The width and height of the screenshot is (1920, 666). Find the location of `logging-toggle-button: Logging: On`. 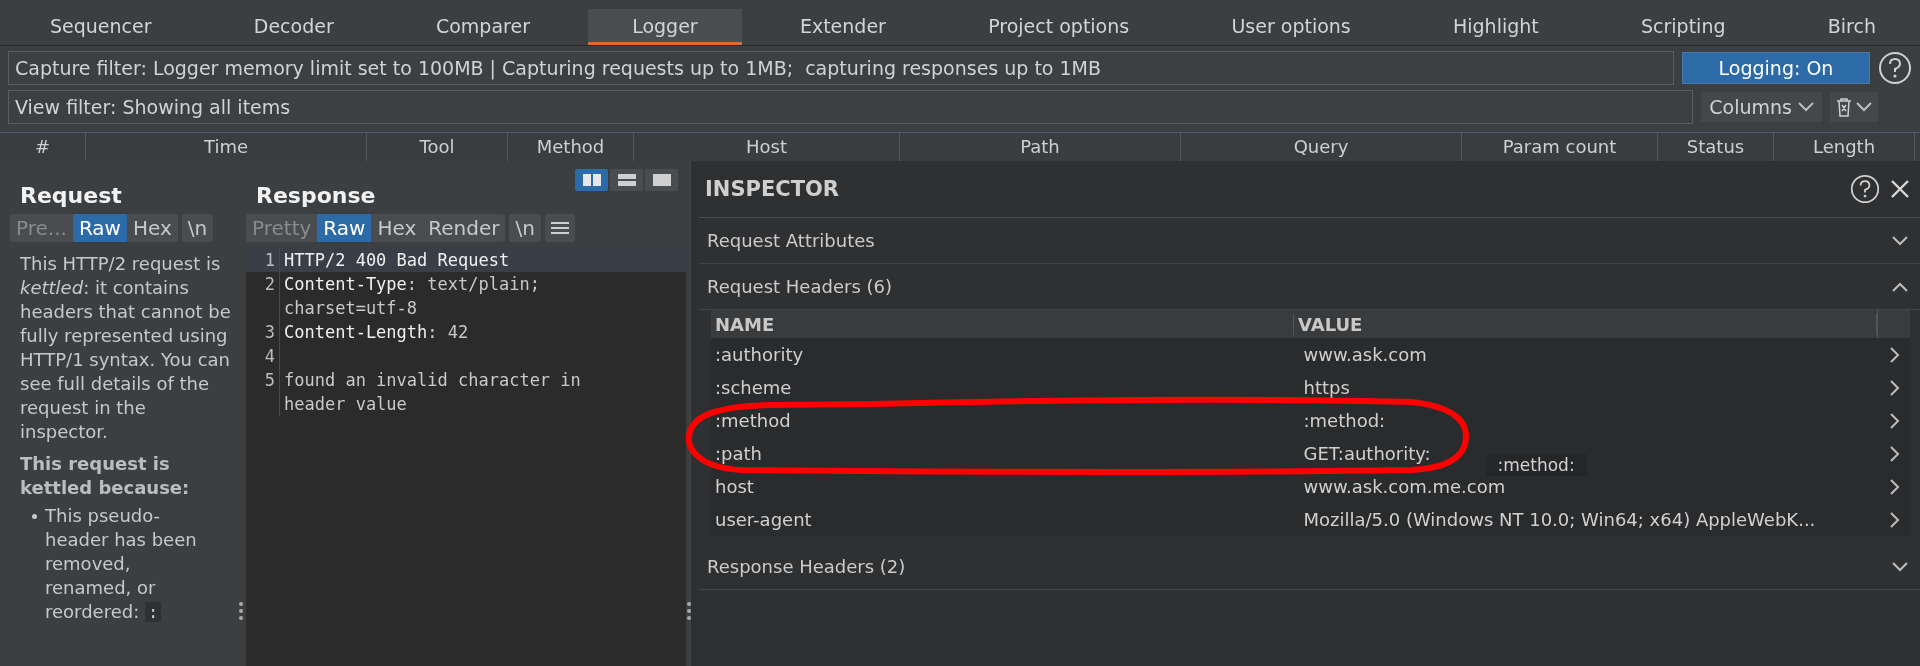

logging-toggle-button: Logging: On is located at coordinates (1776, 68).